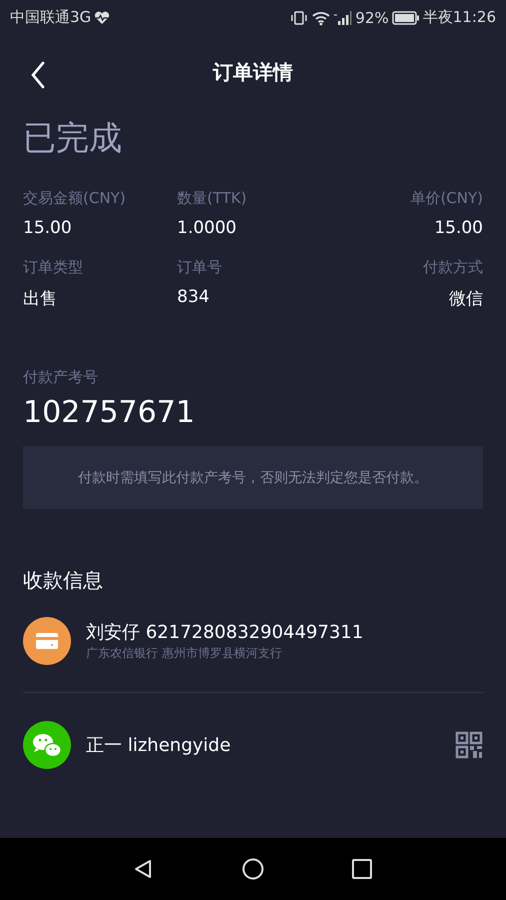 The height and width of the screenshot is (900, 506). What do you see at coordinates (184, 653) in the screenshot?
I see `bank-branch: 广东农信银行 惠州市博罗县横河支行` at bounding box center [184, 653].